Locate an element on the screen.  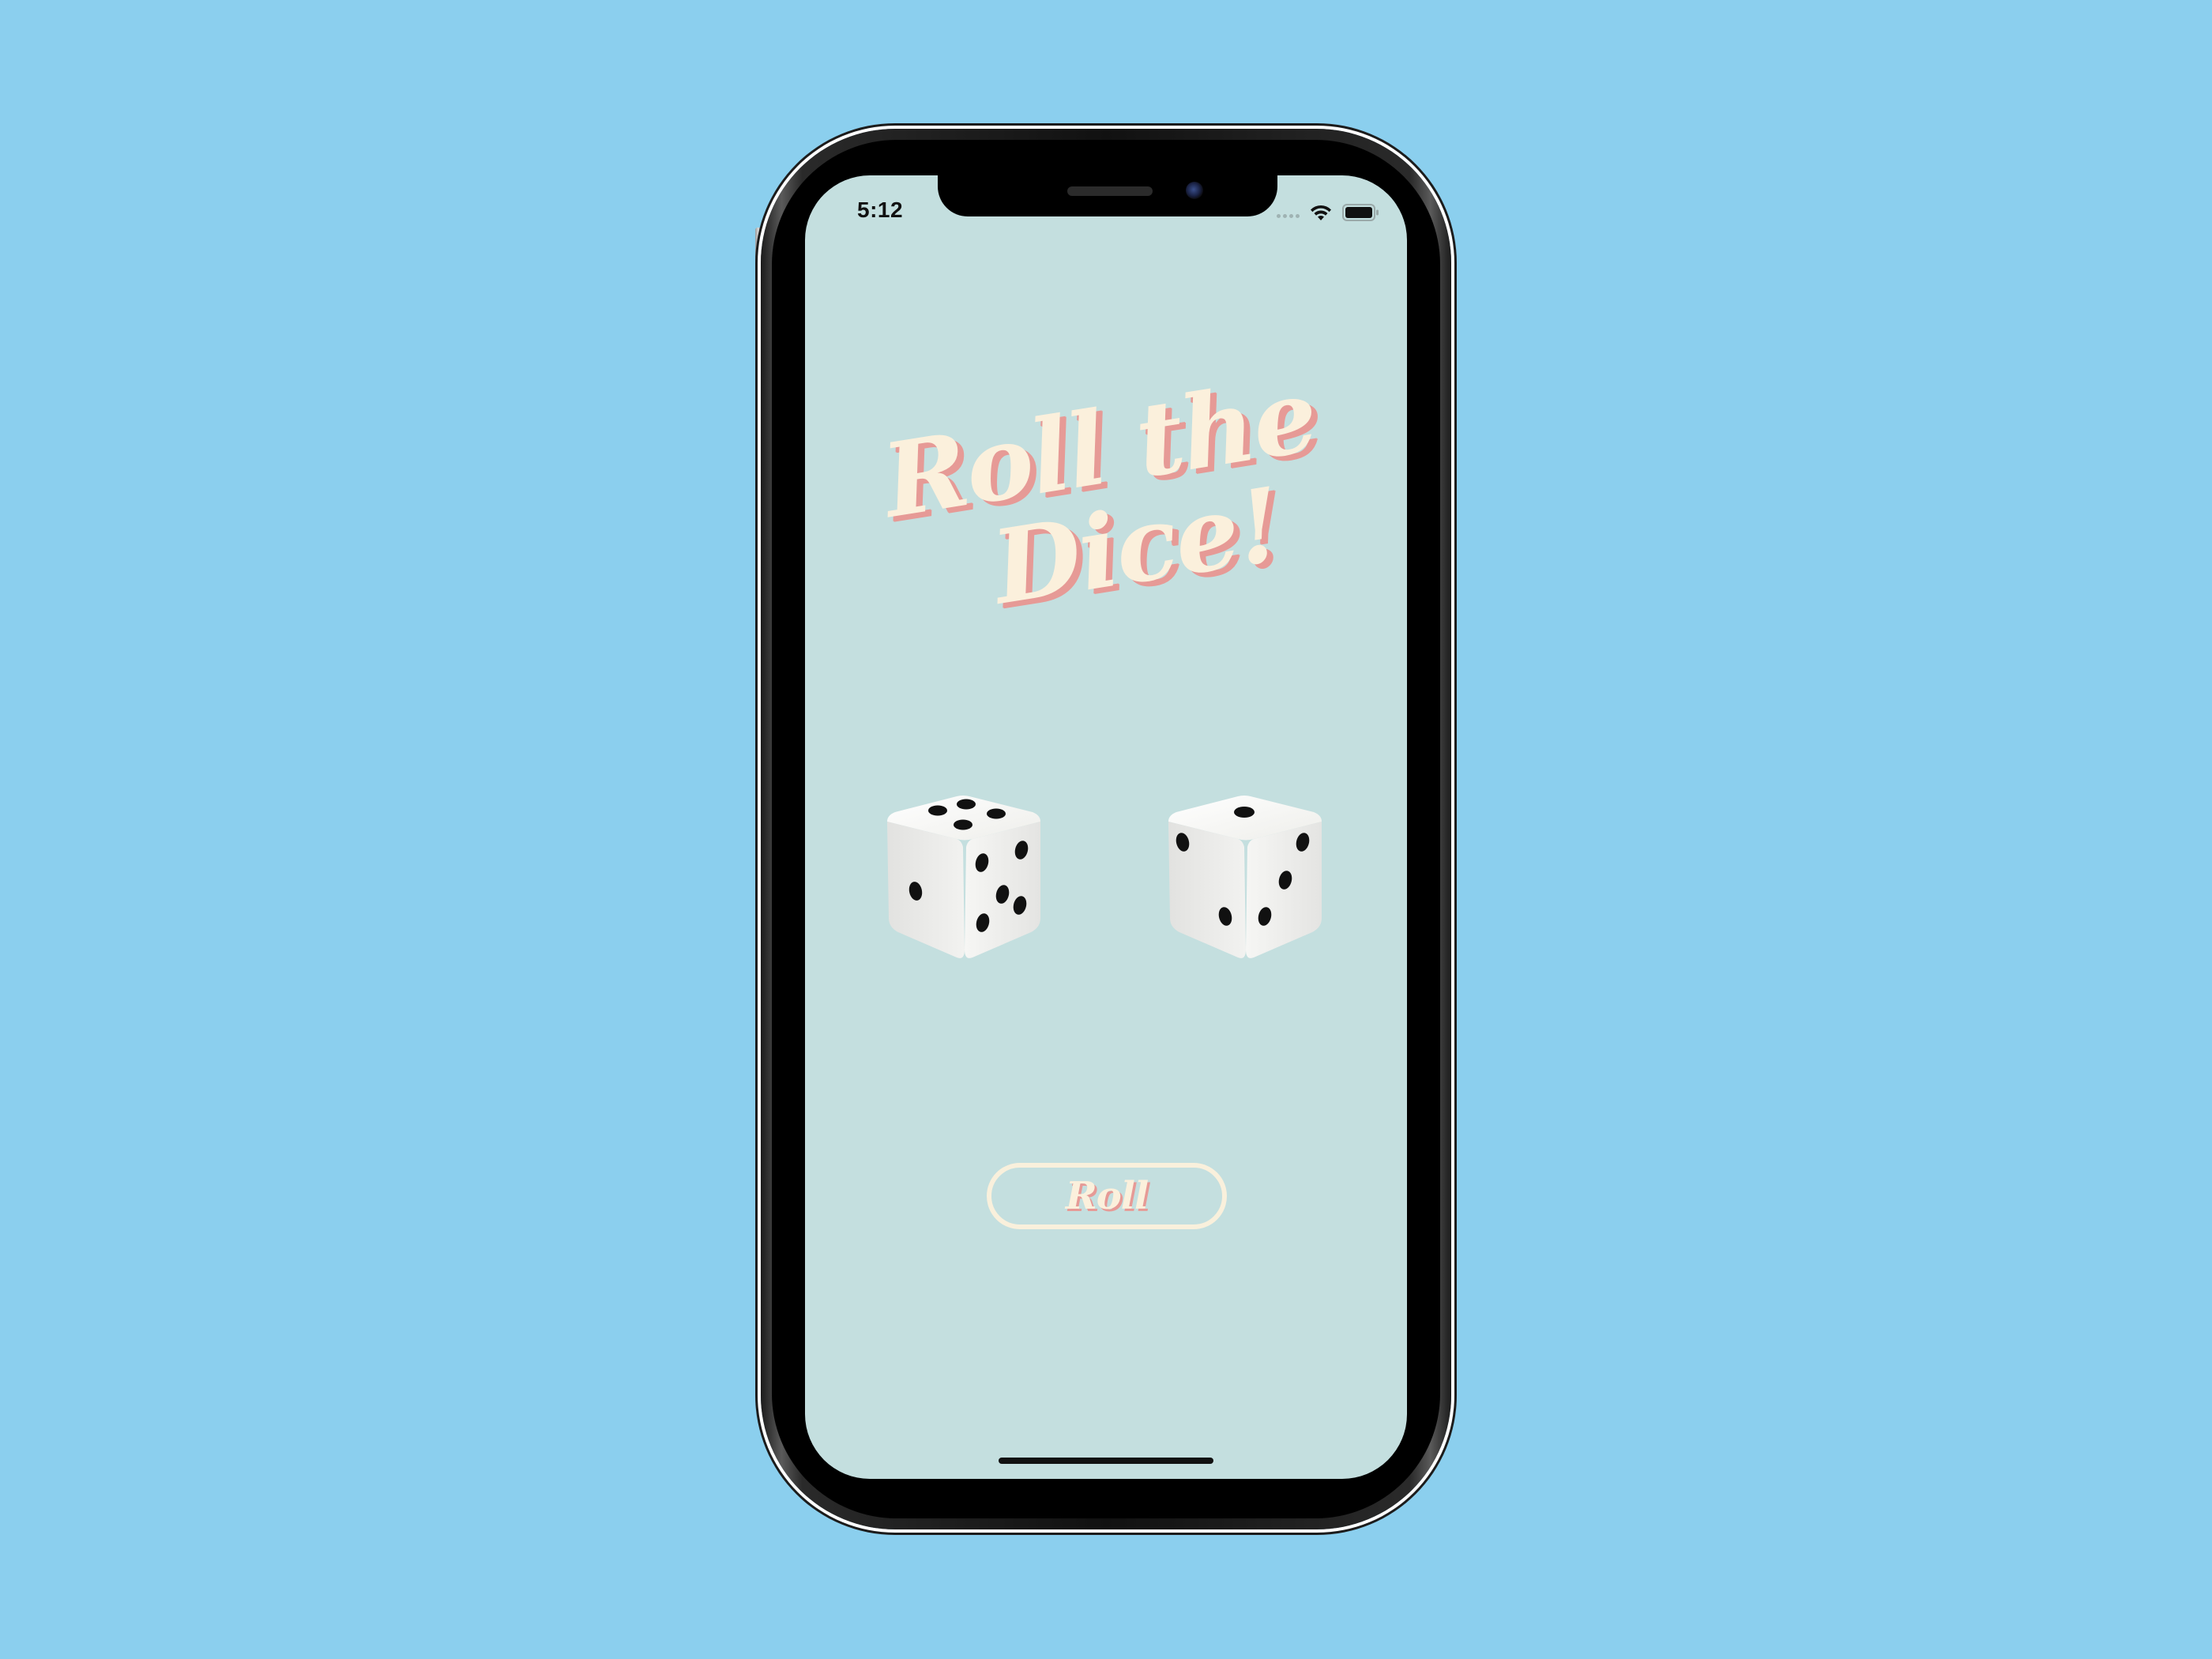
roll-button-label: Roll is located at coordinates (1107, 1196).